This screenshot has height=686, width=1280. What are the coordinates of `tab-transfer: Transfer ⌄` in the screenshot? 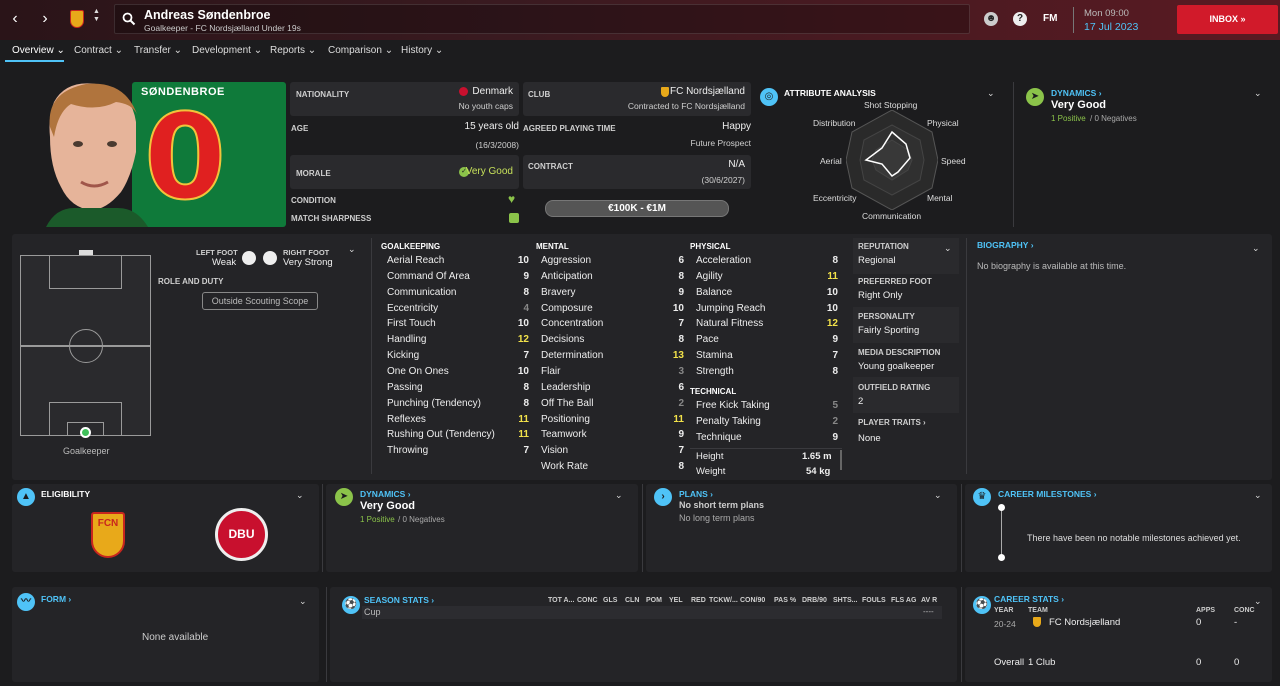 It's located at (158, 50).